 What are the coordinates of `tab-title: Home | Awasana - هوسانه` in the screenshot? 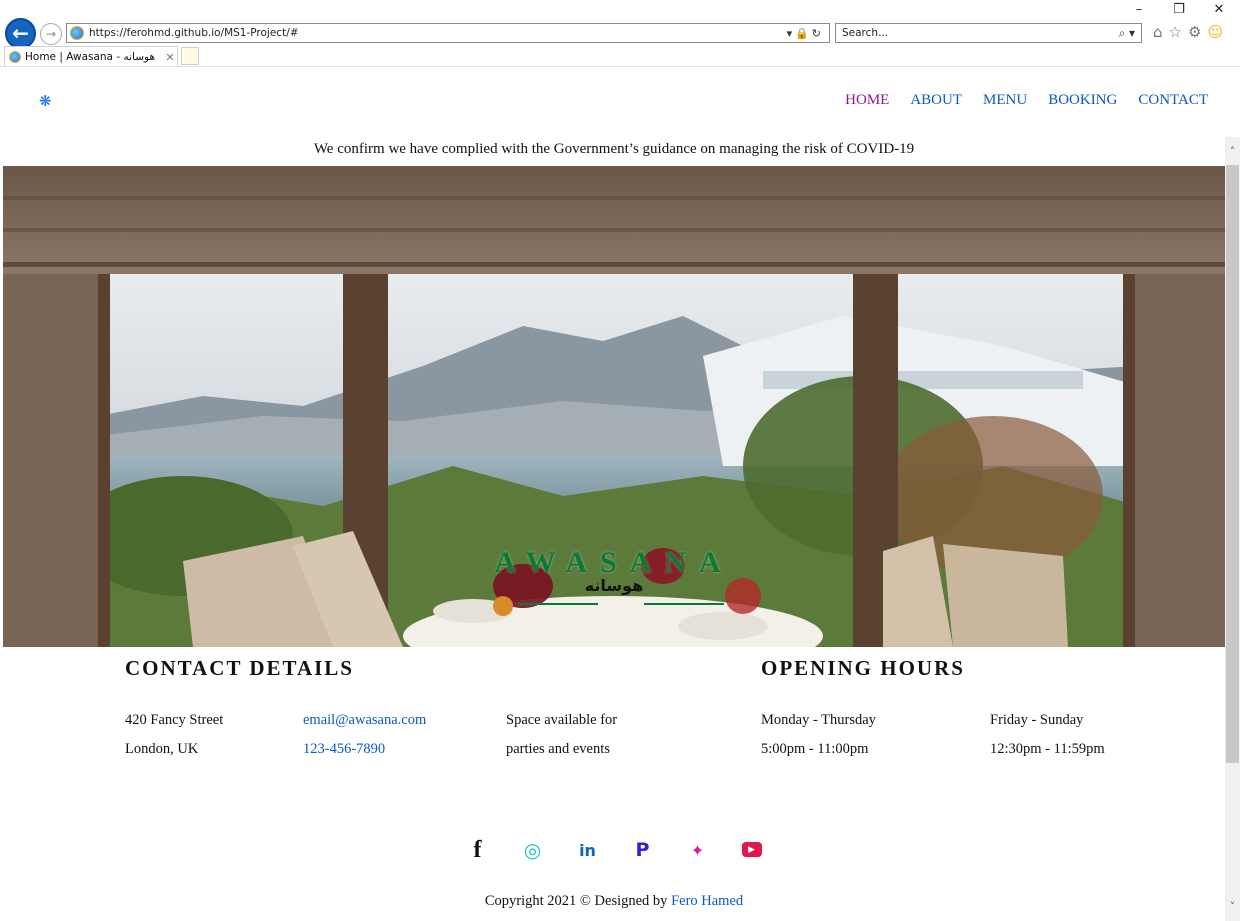 It's located at (90, 57).